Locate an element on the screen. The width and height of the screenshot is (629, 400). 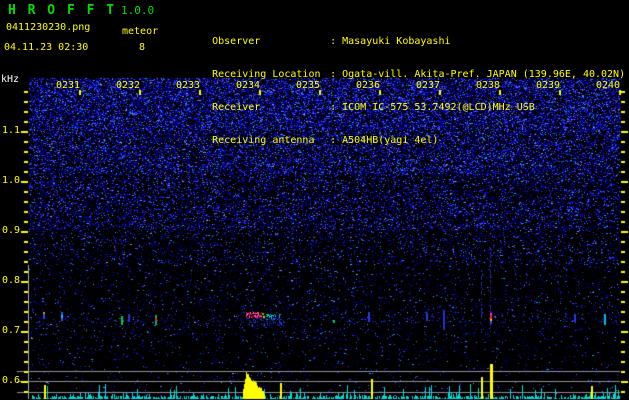
info-value: ICOM IC-575 53.7492(@LCD)MHz USB is located at coordinates (438, 107).